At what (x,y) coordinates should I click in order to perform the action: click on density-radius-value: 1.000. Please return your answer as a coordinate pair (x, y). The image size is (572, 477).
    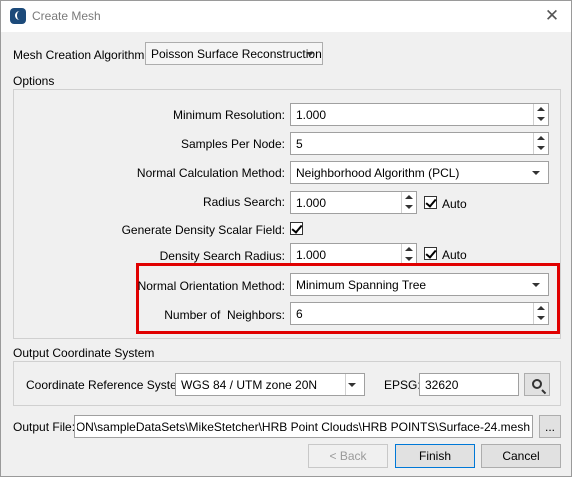
    Looking at the image, I should click on (311, 255).